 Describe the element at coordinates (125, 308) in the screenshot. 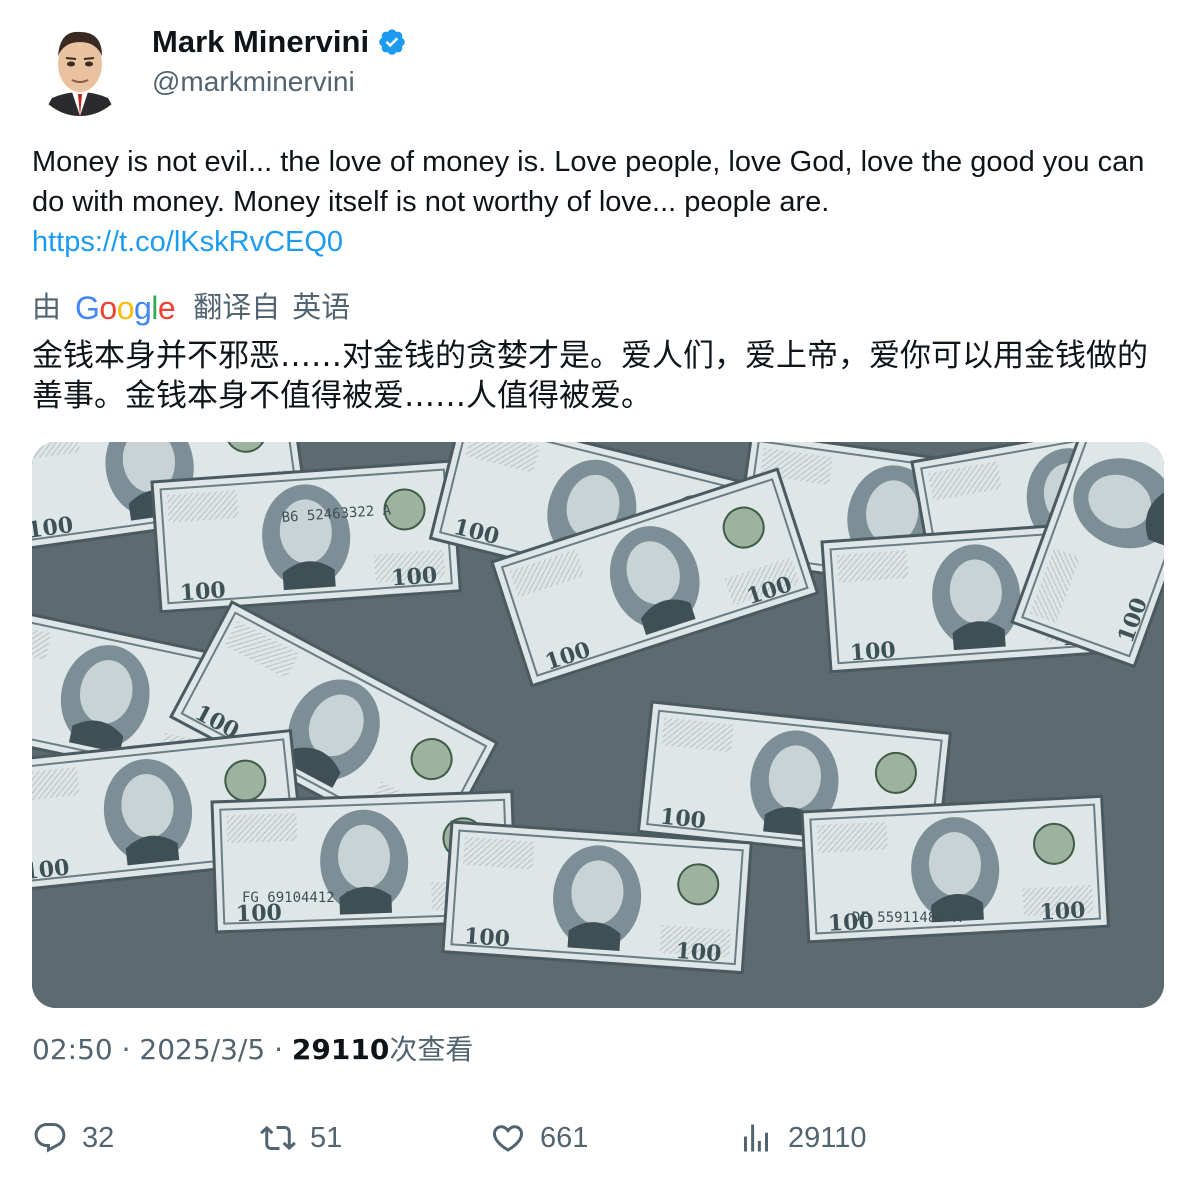

I see `google-logo: Google` at that location.